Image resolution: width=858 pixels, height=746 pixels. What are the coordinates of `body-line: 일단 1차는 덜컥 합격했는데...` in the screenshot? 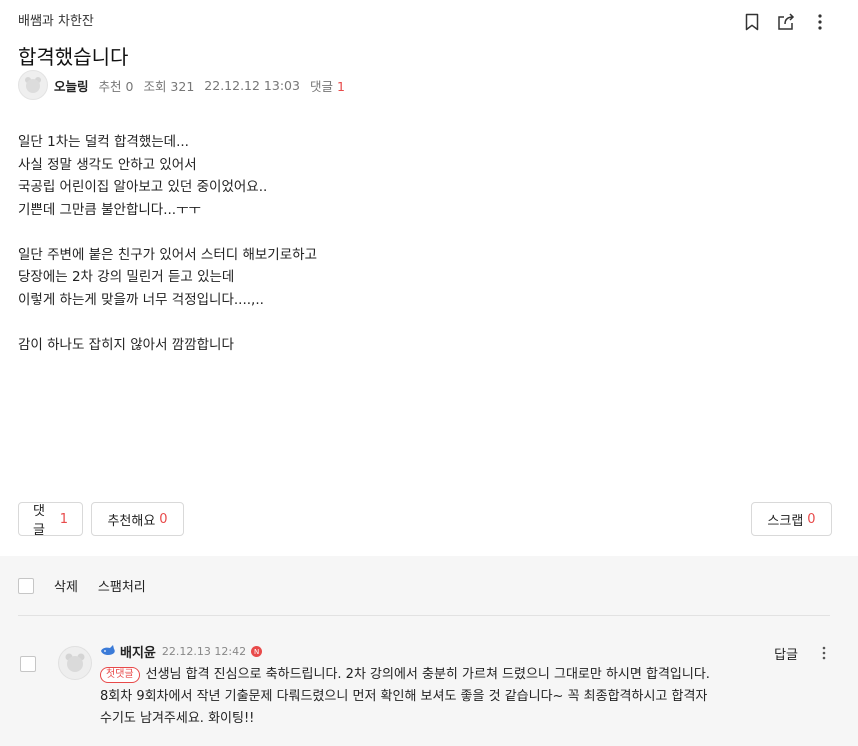 It's located at (103, 142).